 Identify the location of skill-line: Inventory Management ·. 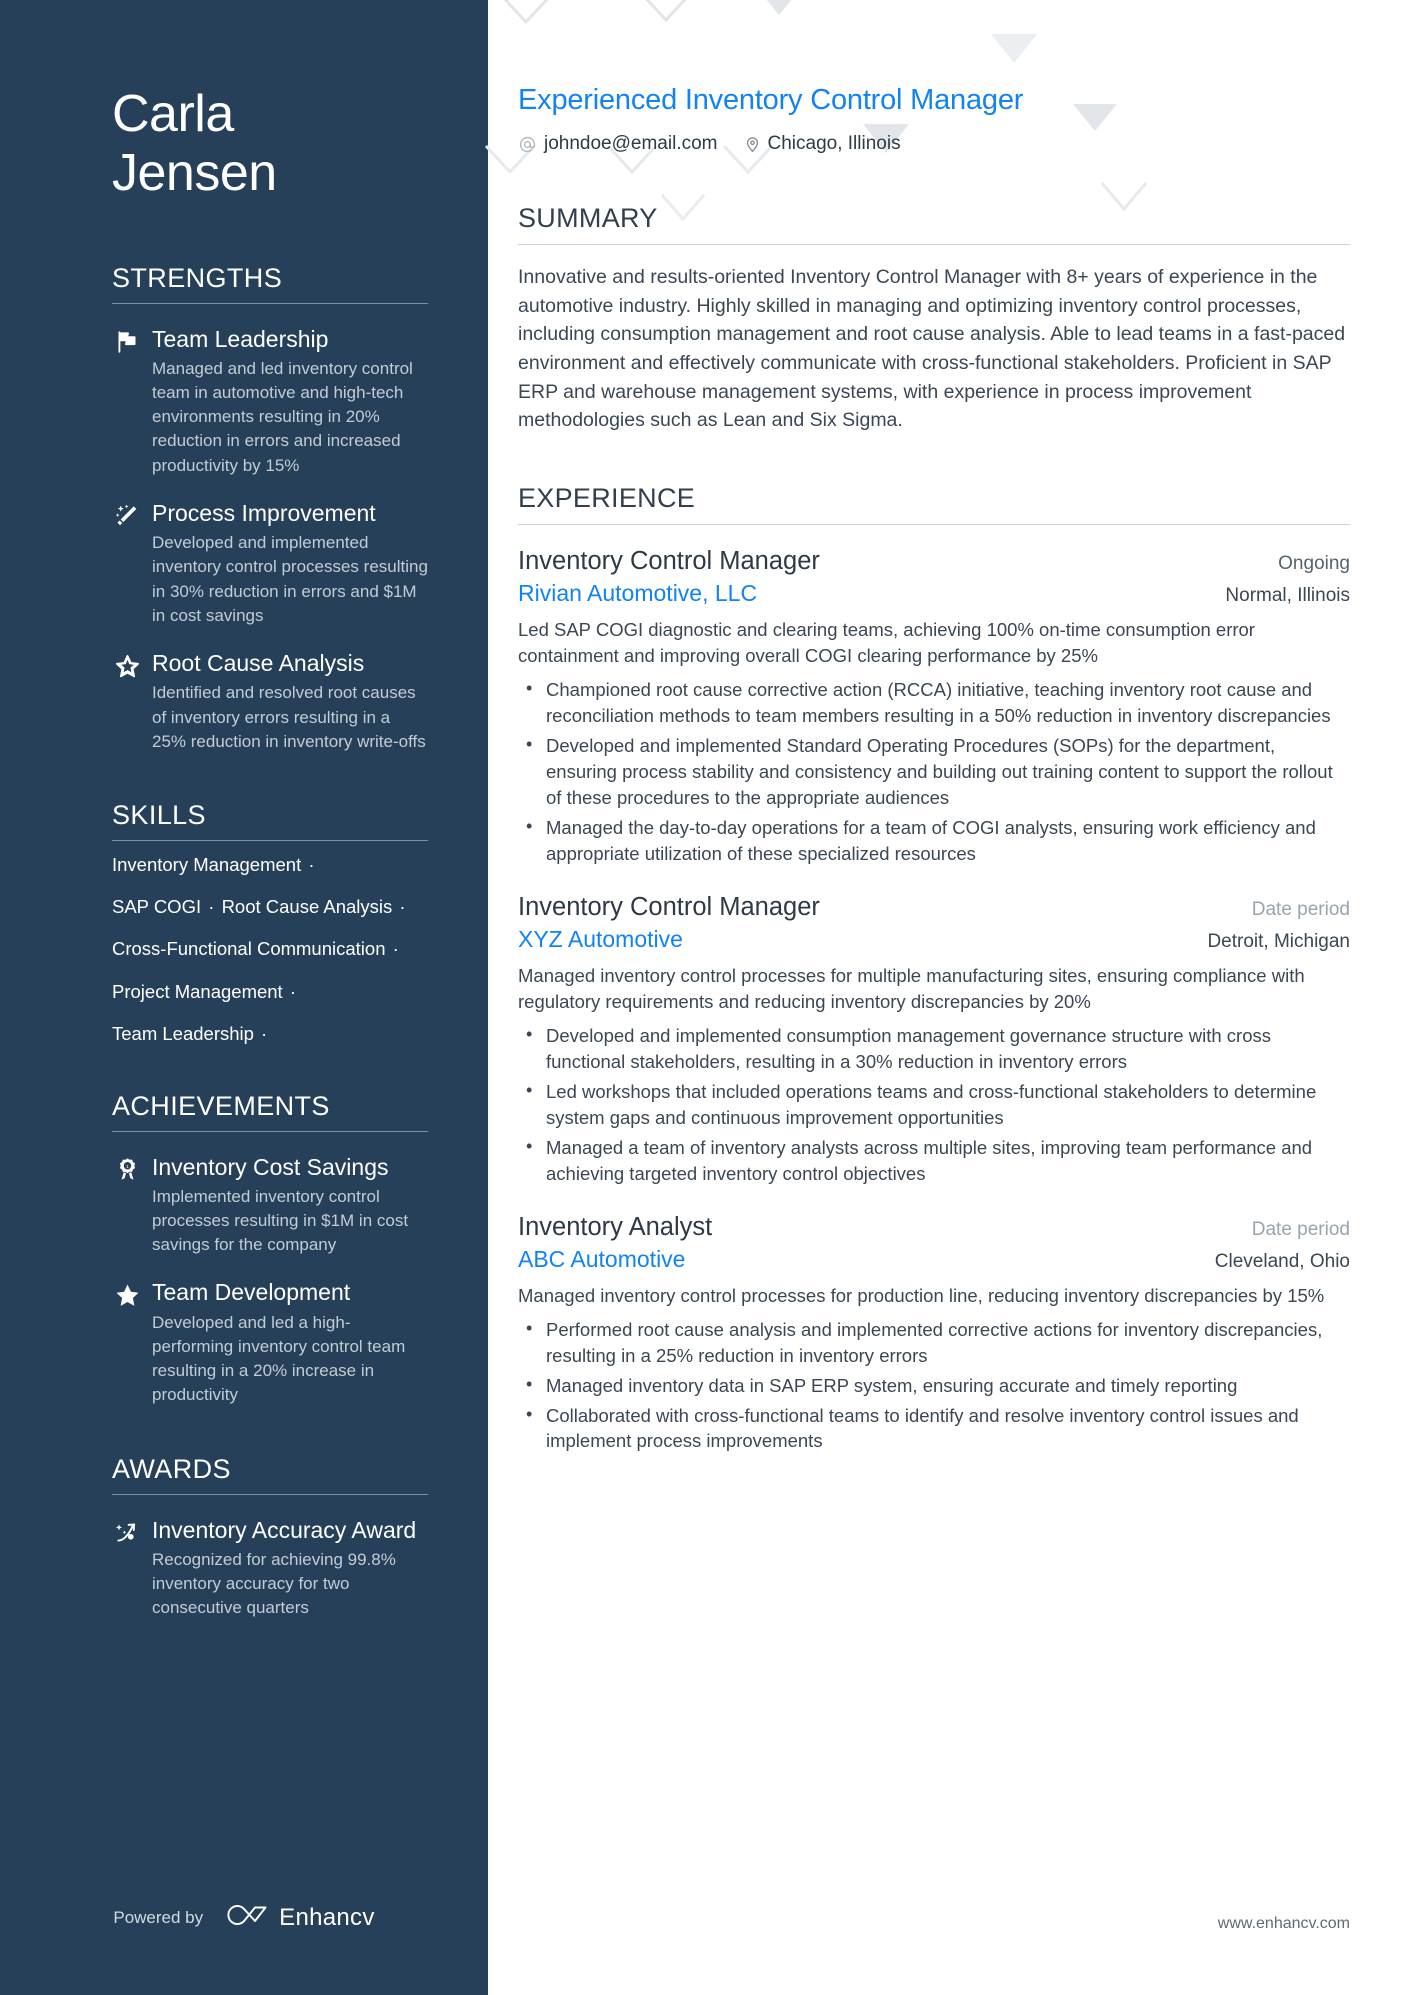
(270, 864).